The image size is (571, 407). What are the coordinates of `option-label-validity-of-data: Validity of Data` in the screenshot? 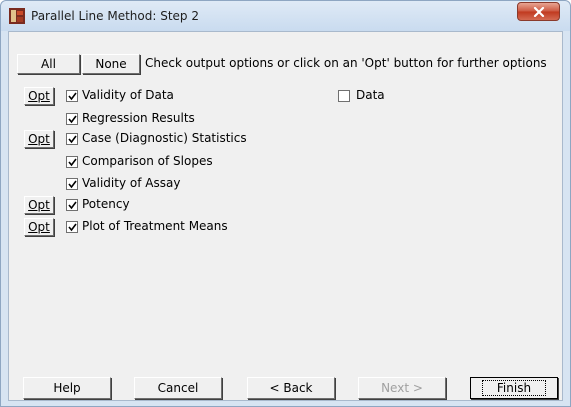 It's located at (128, 95).